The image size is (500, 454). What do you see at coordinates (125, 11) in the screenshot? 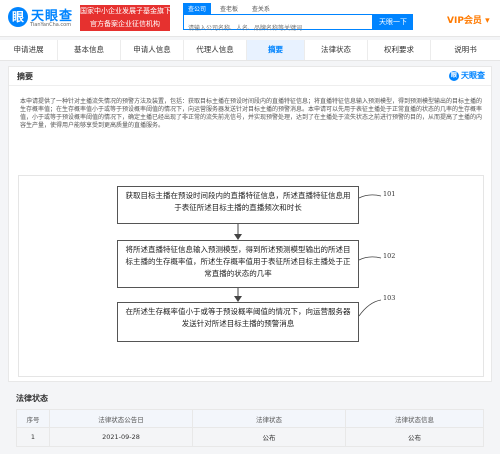
I see `promo-line-1: 国家中小企业发展子基金旗下` at bounding box center [125, 11].